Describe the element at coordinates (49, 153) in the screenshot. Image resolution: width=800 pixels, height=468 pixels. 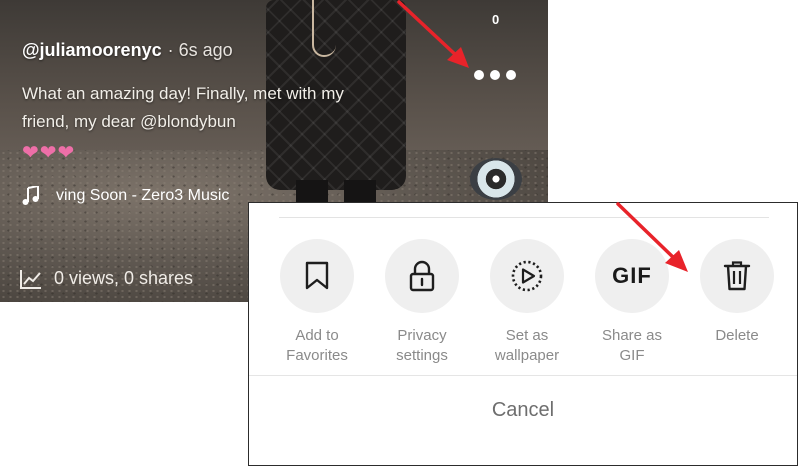
I see `hearts-emoji: ❤❤❤` at that location.